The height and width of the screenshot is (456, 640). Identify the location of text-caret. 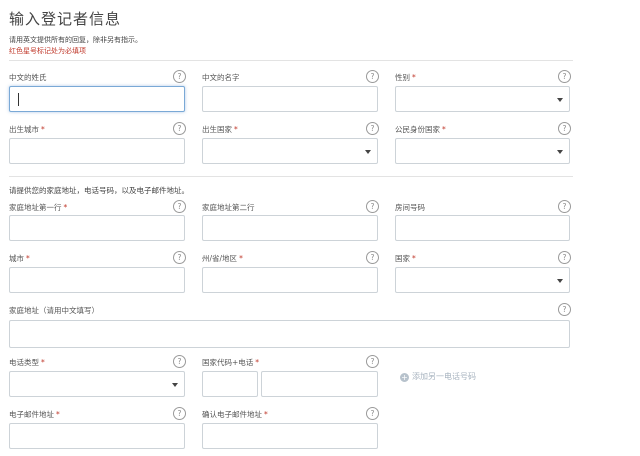
(18, 99).